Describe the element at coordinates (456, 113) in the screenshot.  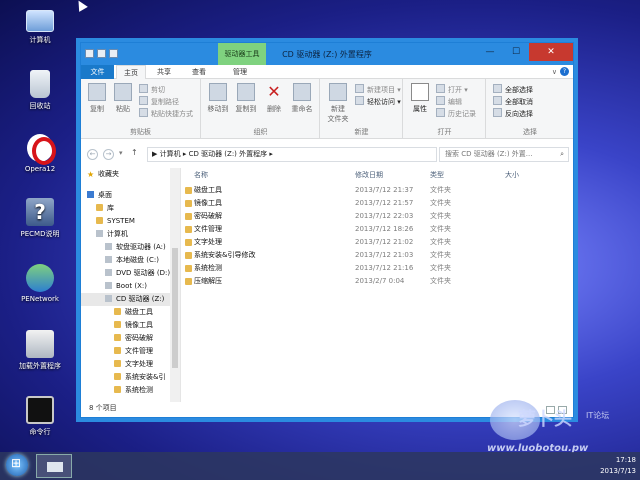
I see `history-button: 历史记录` at that location.